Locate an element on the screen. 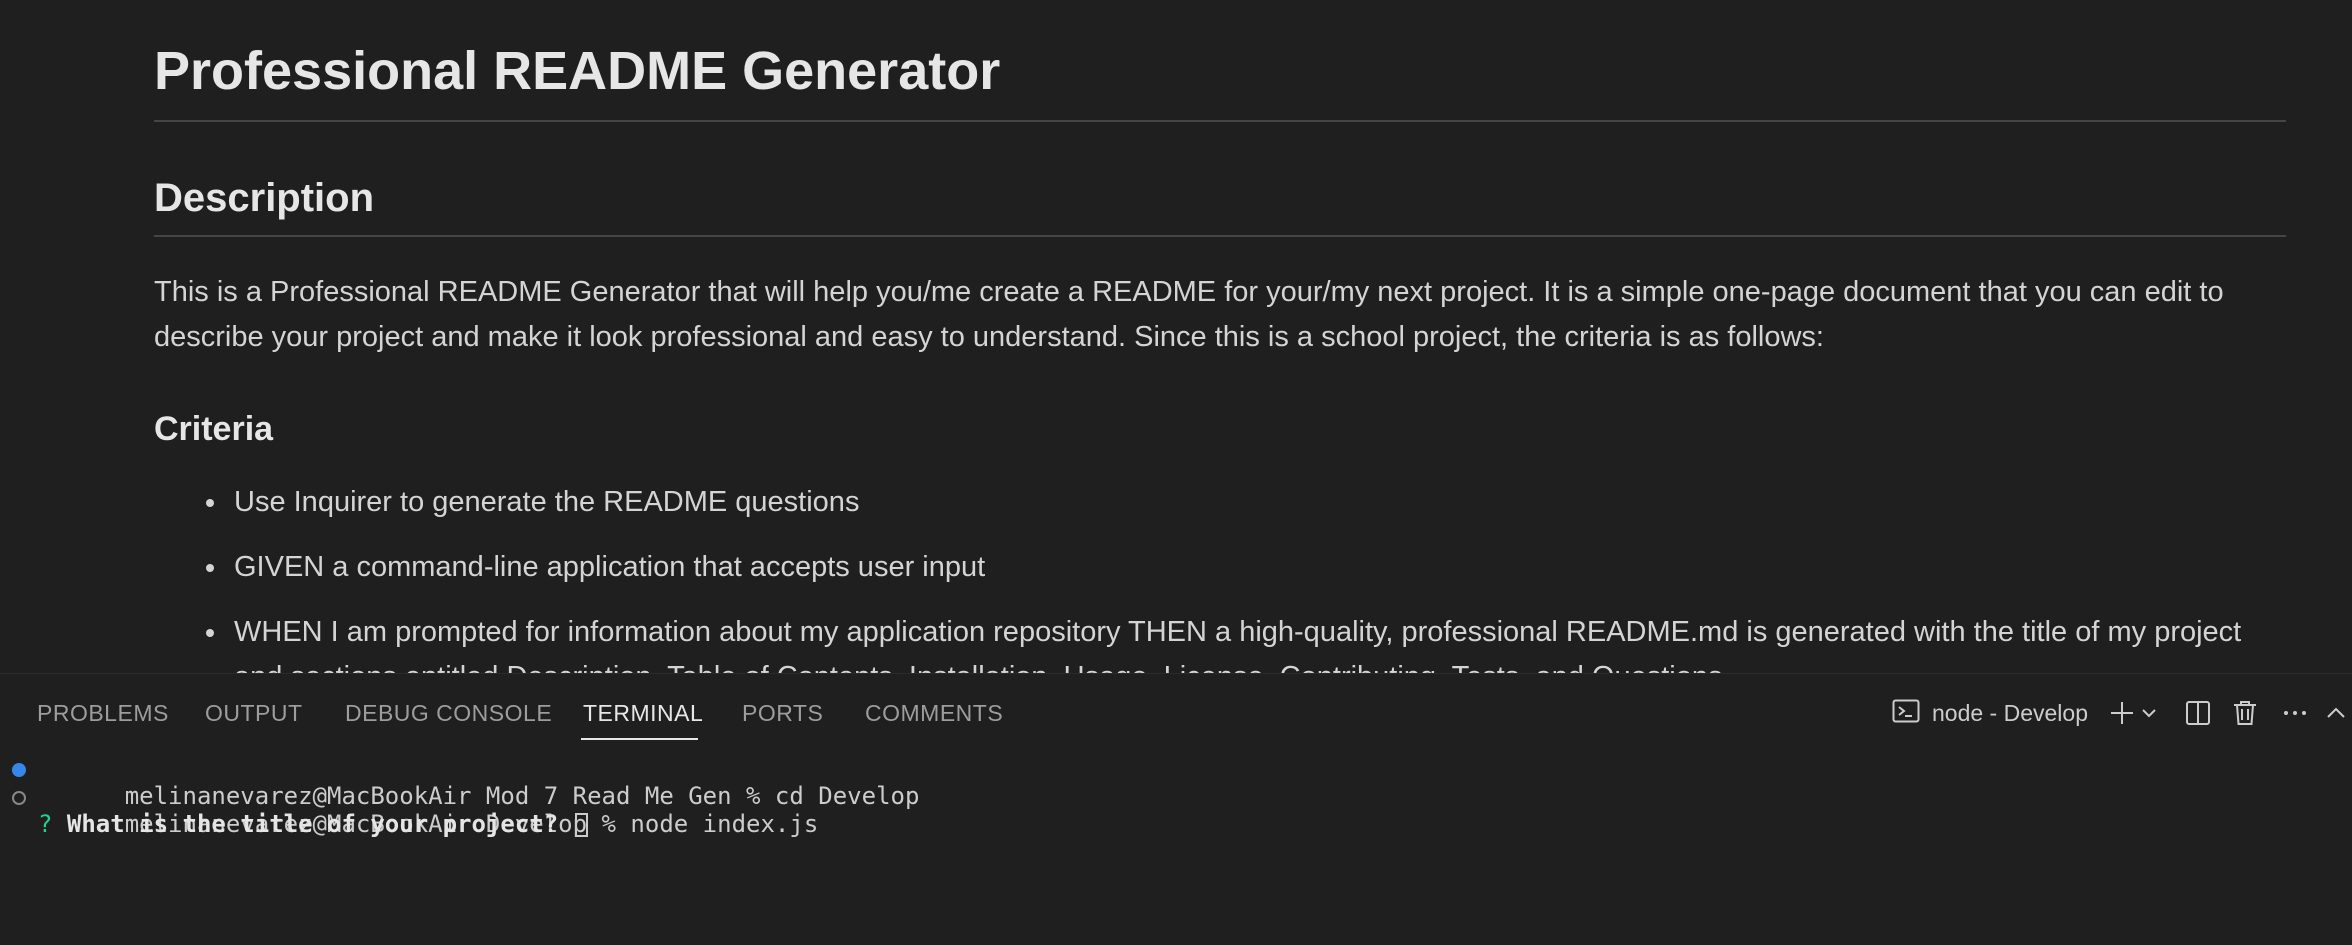  active-tab-indicator is located at coordinates (639, 739).